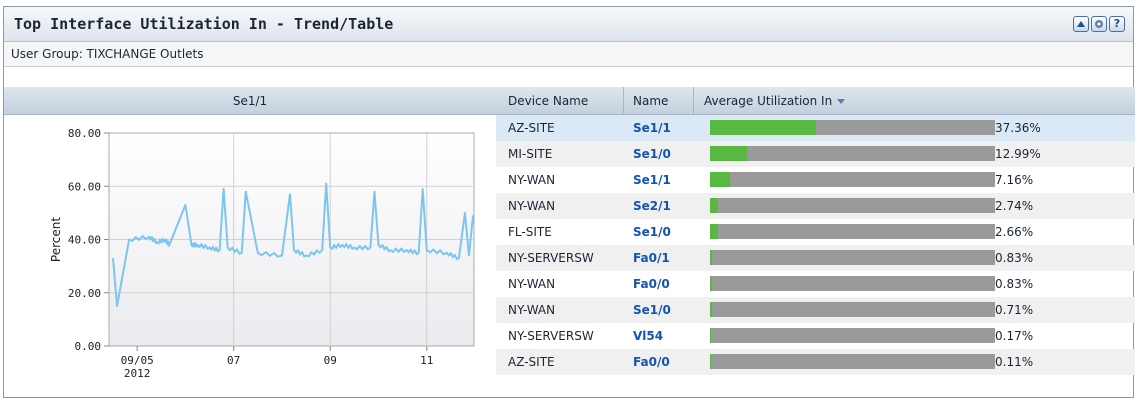  I want to click on x-tick-label: 07, so click(233, 360).